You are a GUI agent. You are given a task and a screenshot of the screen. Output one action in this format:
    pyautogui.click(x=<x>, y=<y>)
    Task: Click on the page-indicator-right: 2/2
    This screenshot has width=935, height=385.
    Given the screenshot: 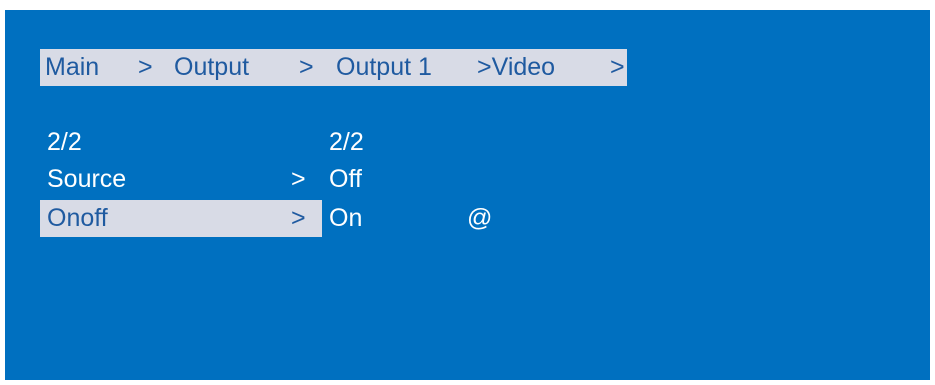 What is the action you would take?
    pyautogui.click(x=346, y=142)
    